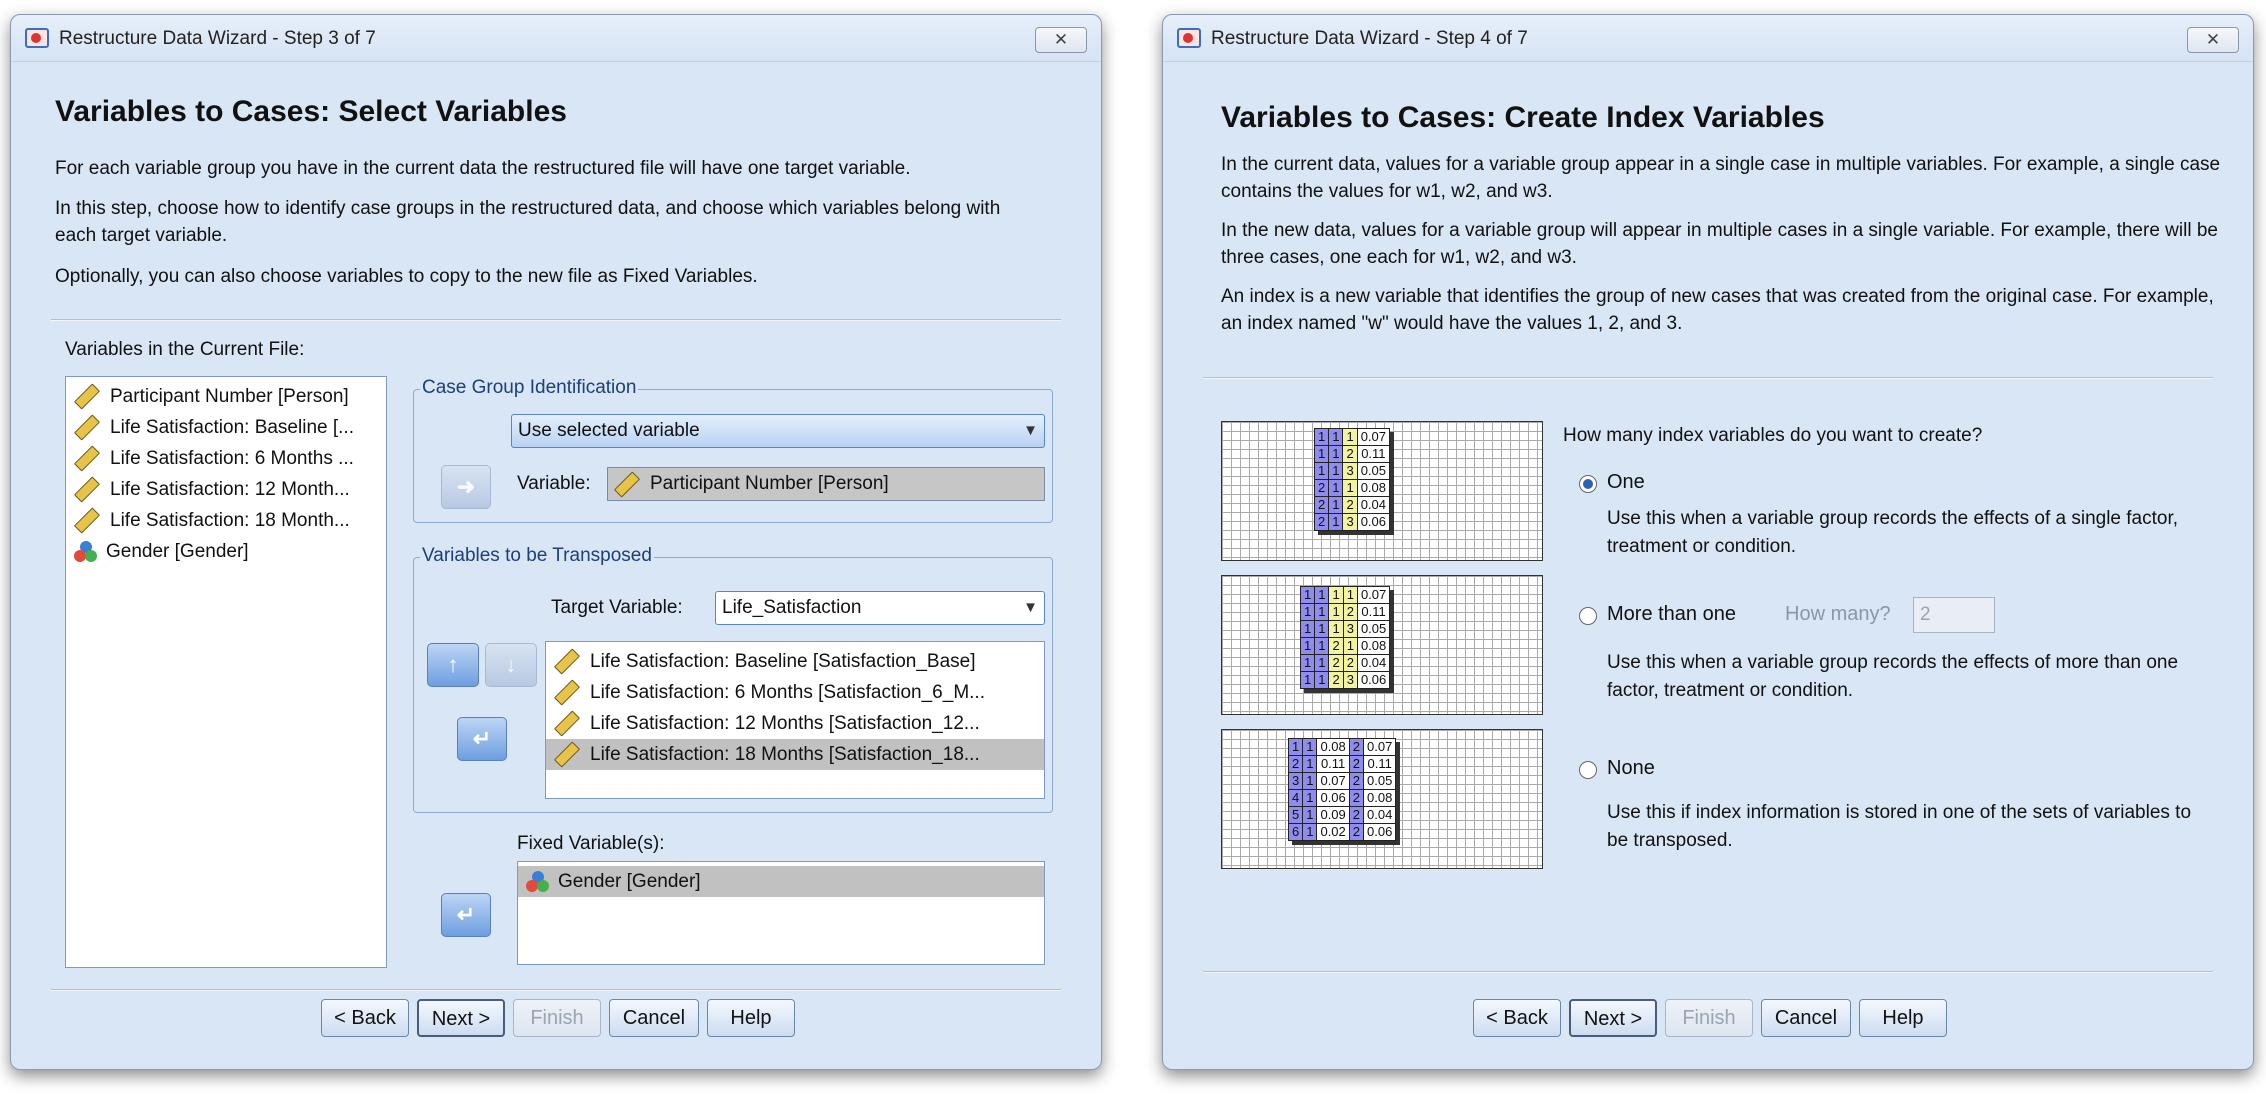 This screenshot has height=1098, width=2266. Describe the element at coordinates (1295, 832) in the screenshot. I see `diagram-cell: 6` at that location.